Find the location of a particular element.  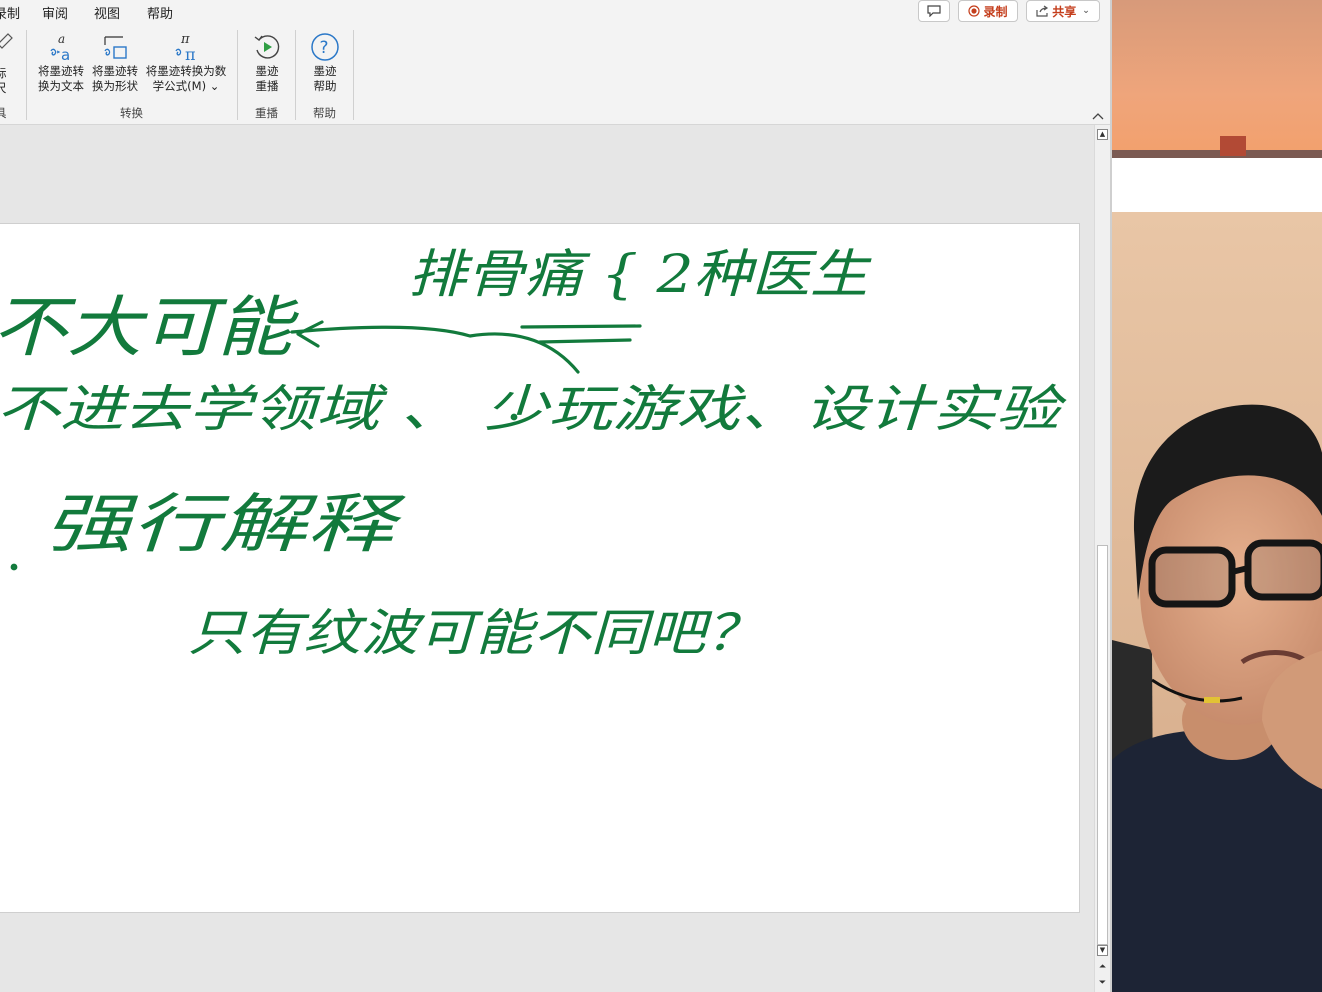

sunset-sky is located at coordinates (1217, 79).